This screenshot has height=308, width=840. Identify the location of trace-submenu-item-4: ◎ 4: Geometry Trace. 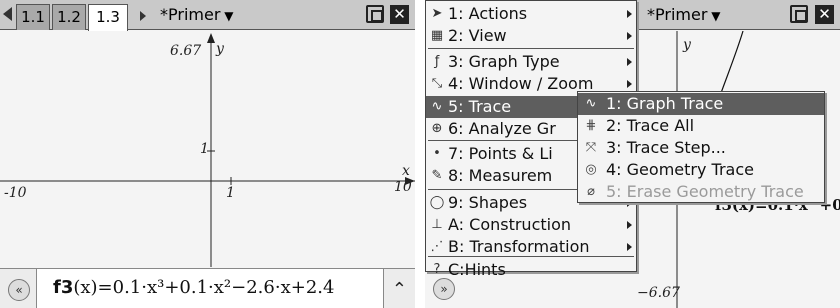
(701, 170).